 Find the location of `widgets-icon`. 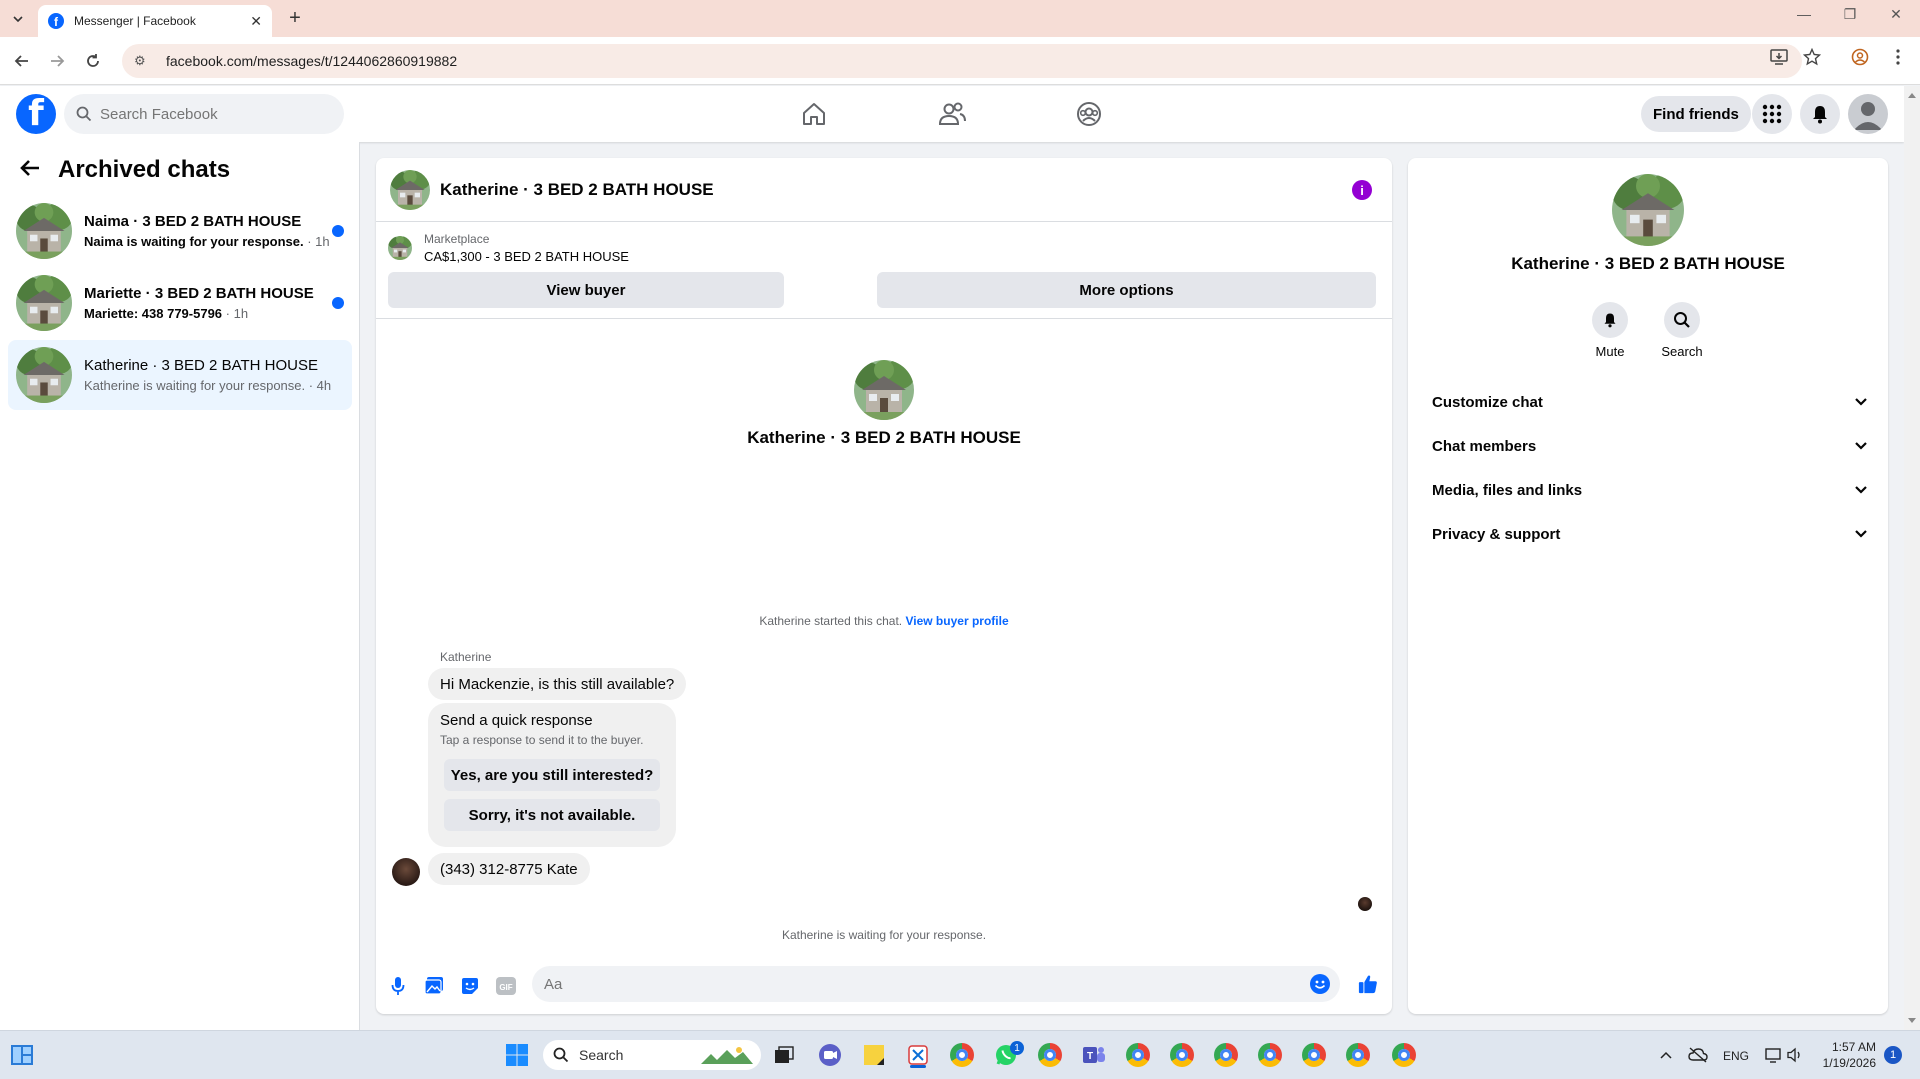

widgets-icon is located at coordinates (22, 1055).